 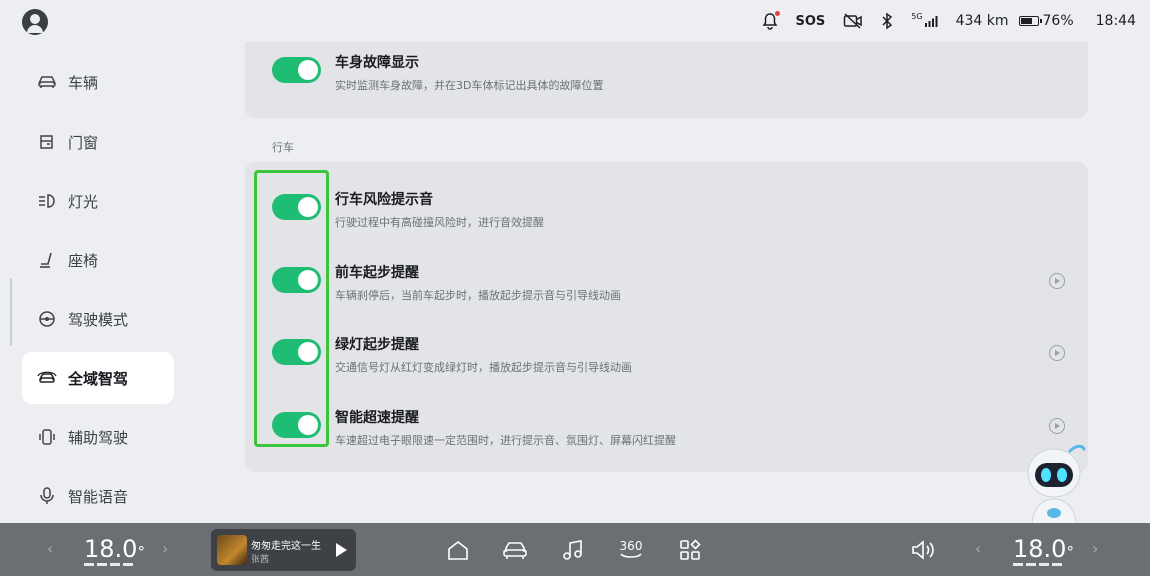 I want to click on right-temp-unit: °, so click(x=1070, y=552).